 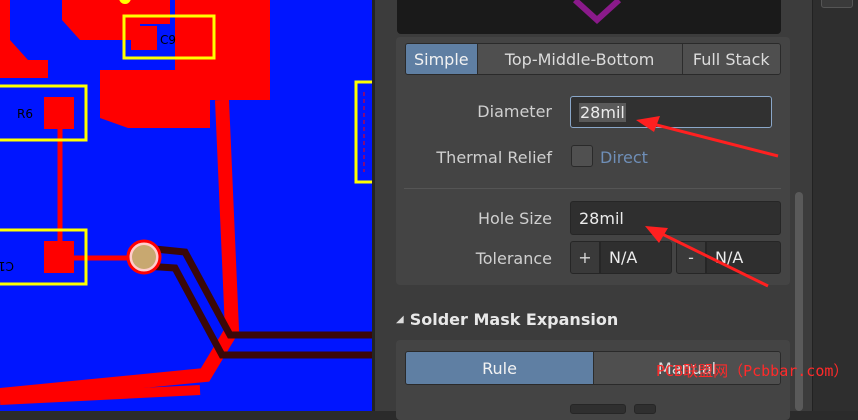 What do you see at coordinates (707, 202) in the screenshot?
I see `annotation-arrows` at bounding box center [707, 202].